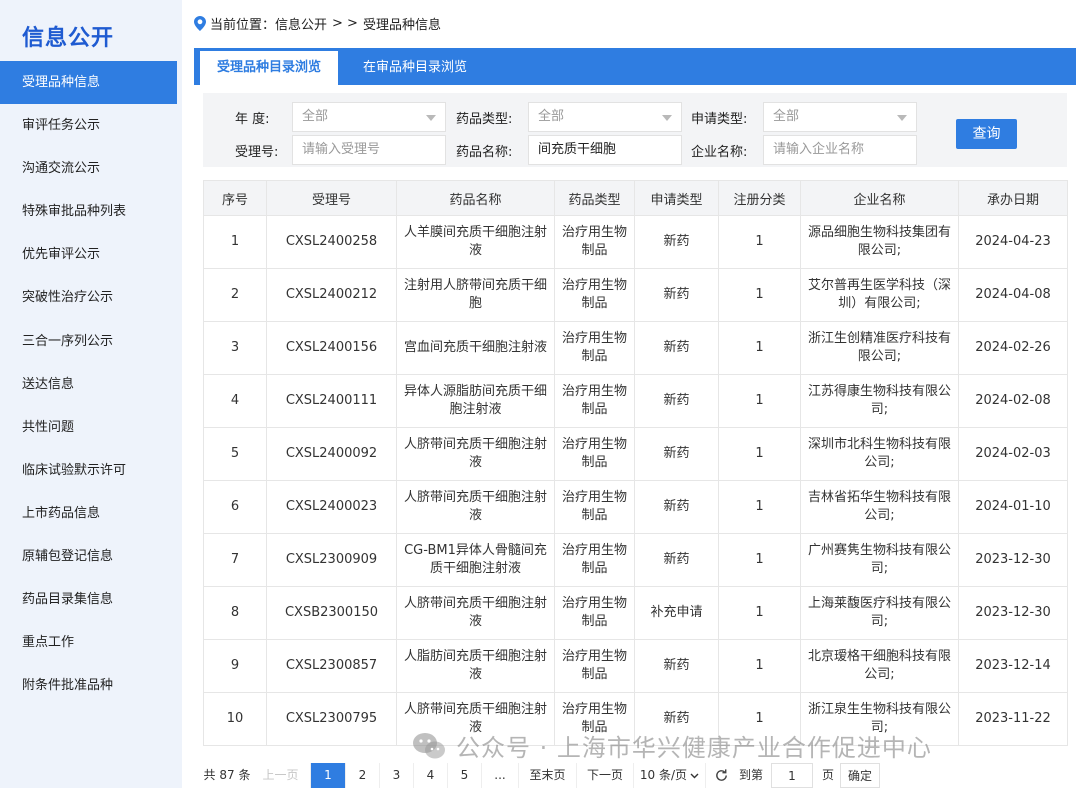 The width and height of the screenshot is (1080, 788). What do you see at coordinates (331, 295) in the screenshot?
I see `cell-accept-no: CXSL2400212` at bounding box center [331, 295].